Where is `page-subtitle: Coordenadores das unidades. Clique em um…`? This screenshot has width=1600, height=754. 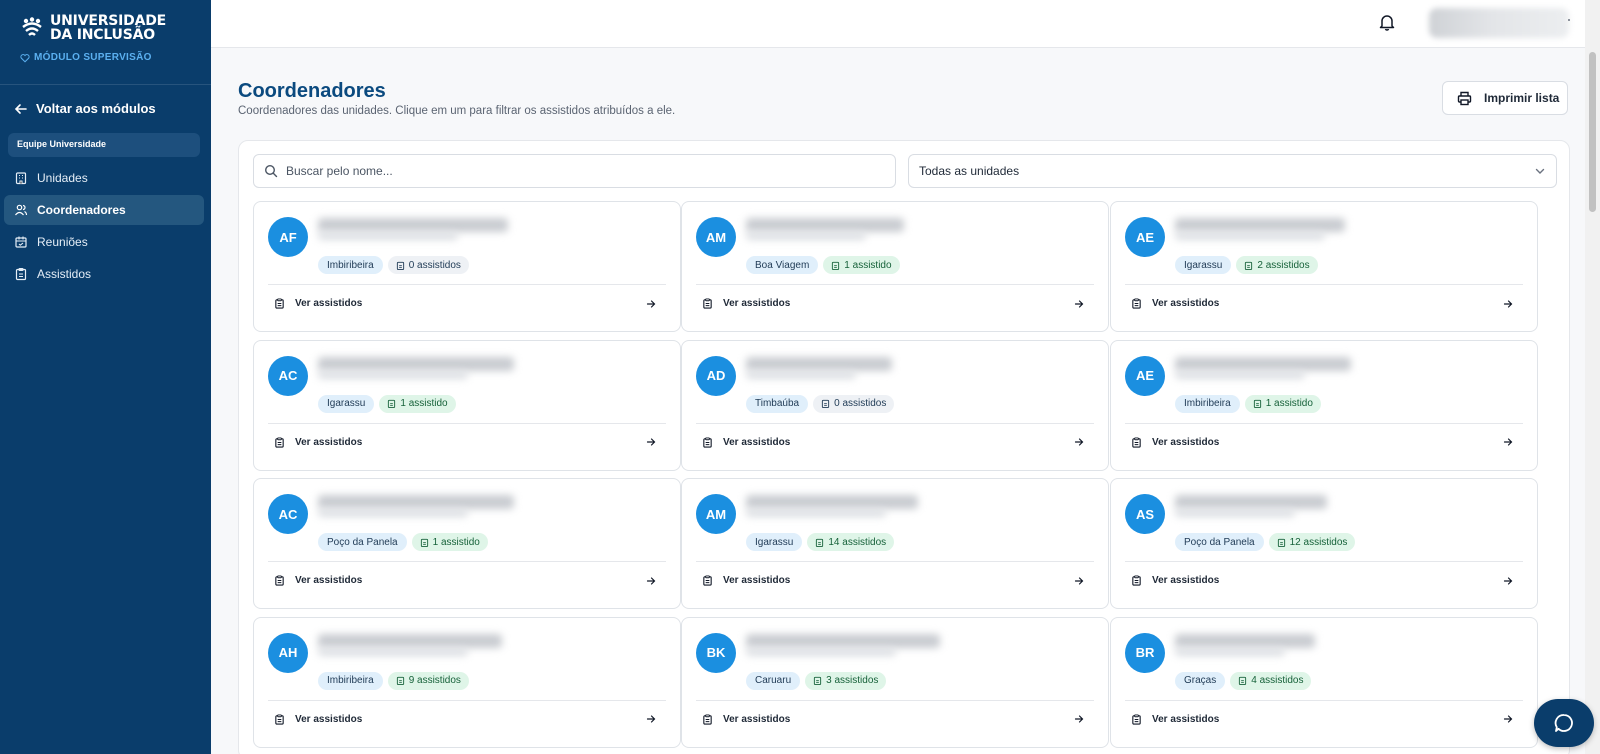 page-subtitle: Coordenadores das unidades. Clique em um… is located at coordinates (457, 111).